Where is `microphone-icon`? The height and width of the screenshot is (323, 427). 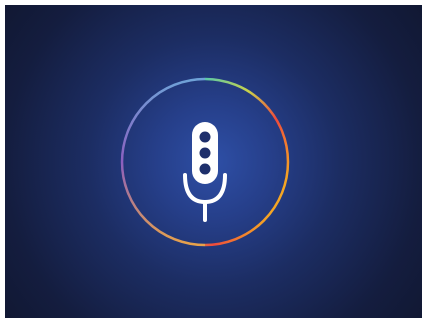
microphone-icon is located at coordinates (205, 172).